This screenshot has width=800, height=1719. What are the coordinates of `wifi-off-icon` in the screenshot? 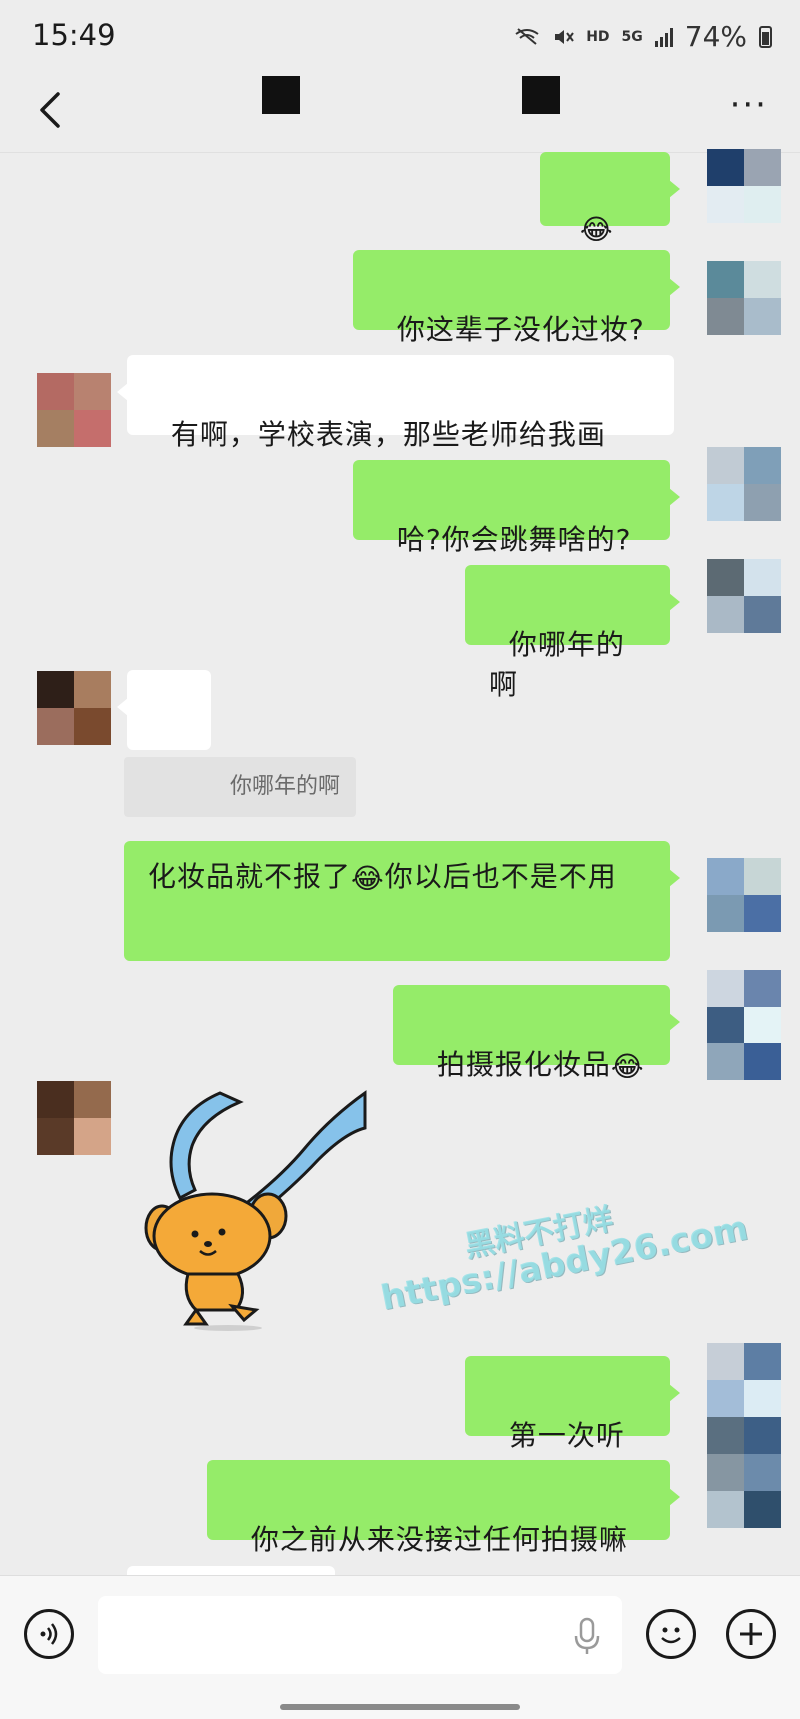 It's located at (527, 36).